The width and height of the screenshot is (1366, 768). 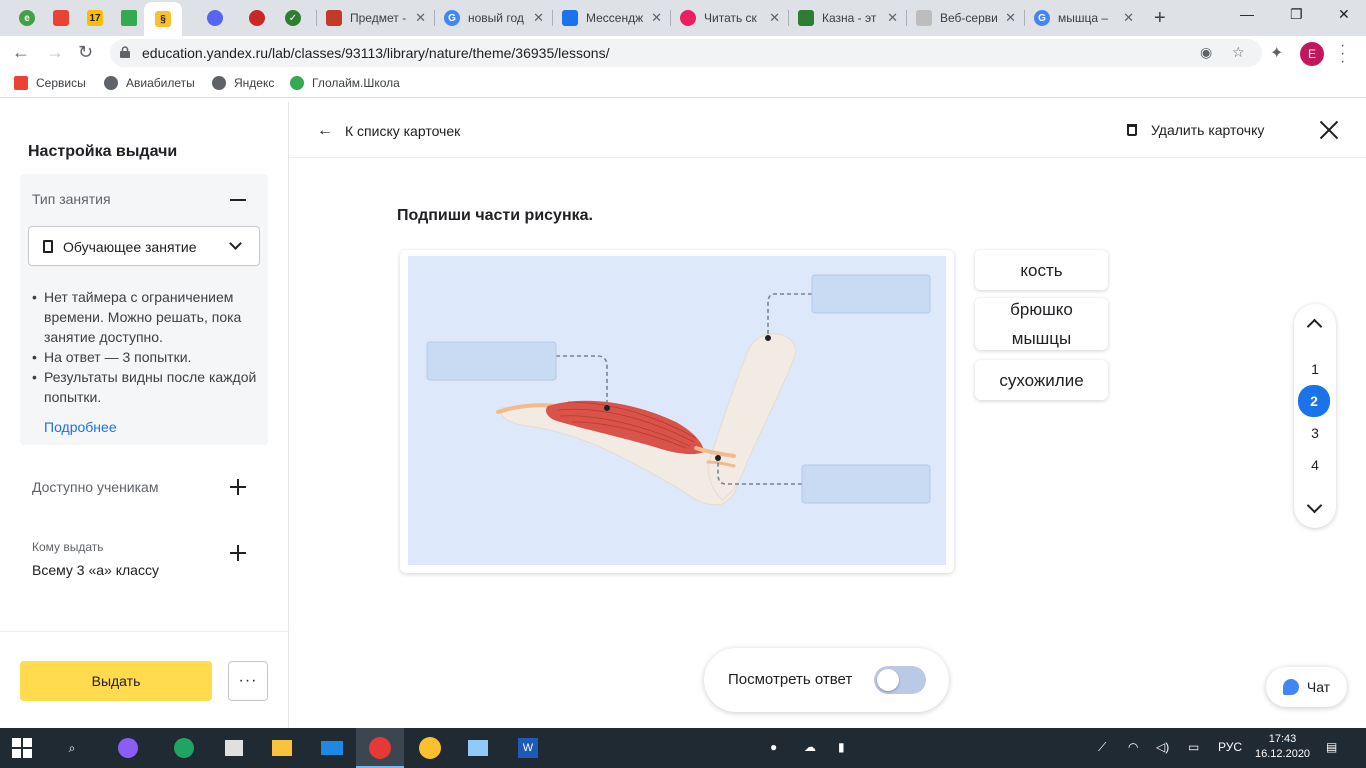 What do you see at coordinates (376, 18) in the screenshot?
I see `tab-1: Предмет - ✕` at bounding box center [376, 18].